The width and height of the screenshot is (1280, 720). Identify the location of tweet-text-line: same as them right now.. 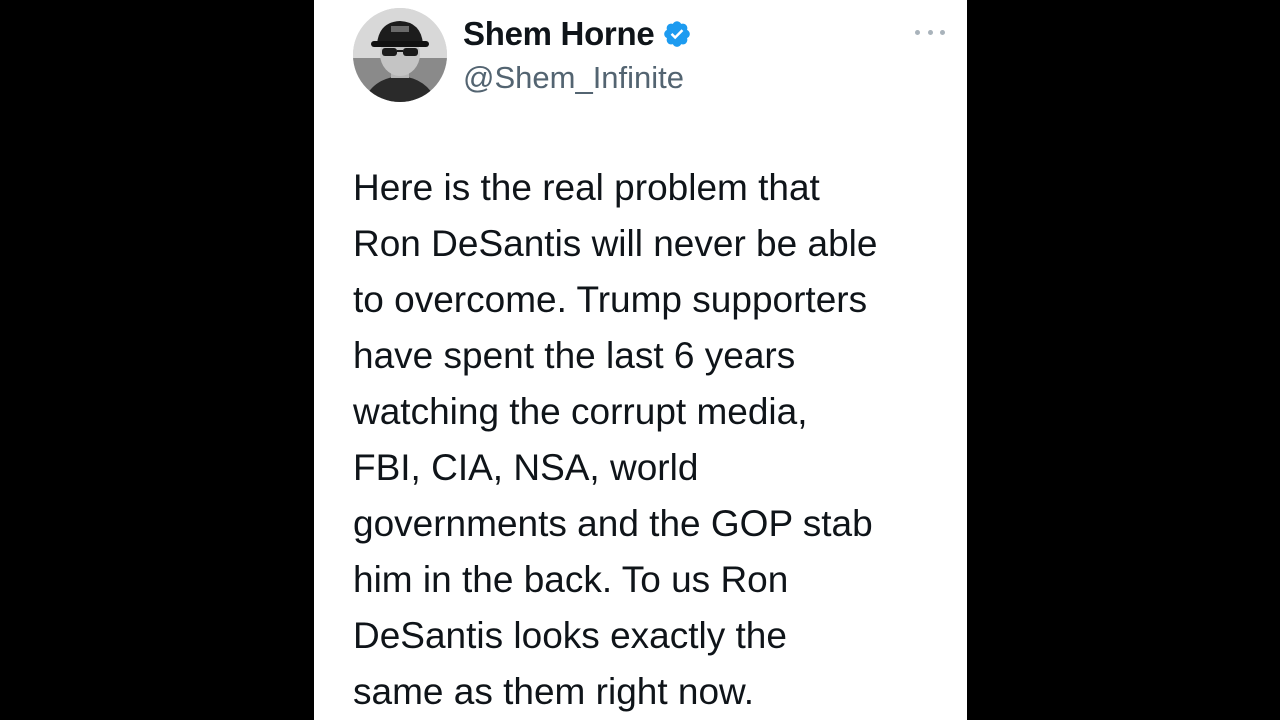
(554, 691).